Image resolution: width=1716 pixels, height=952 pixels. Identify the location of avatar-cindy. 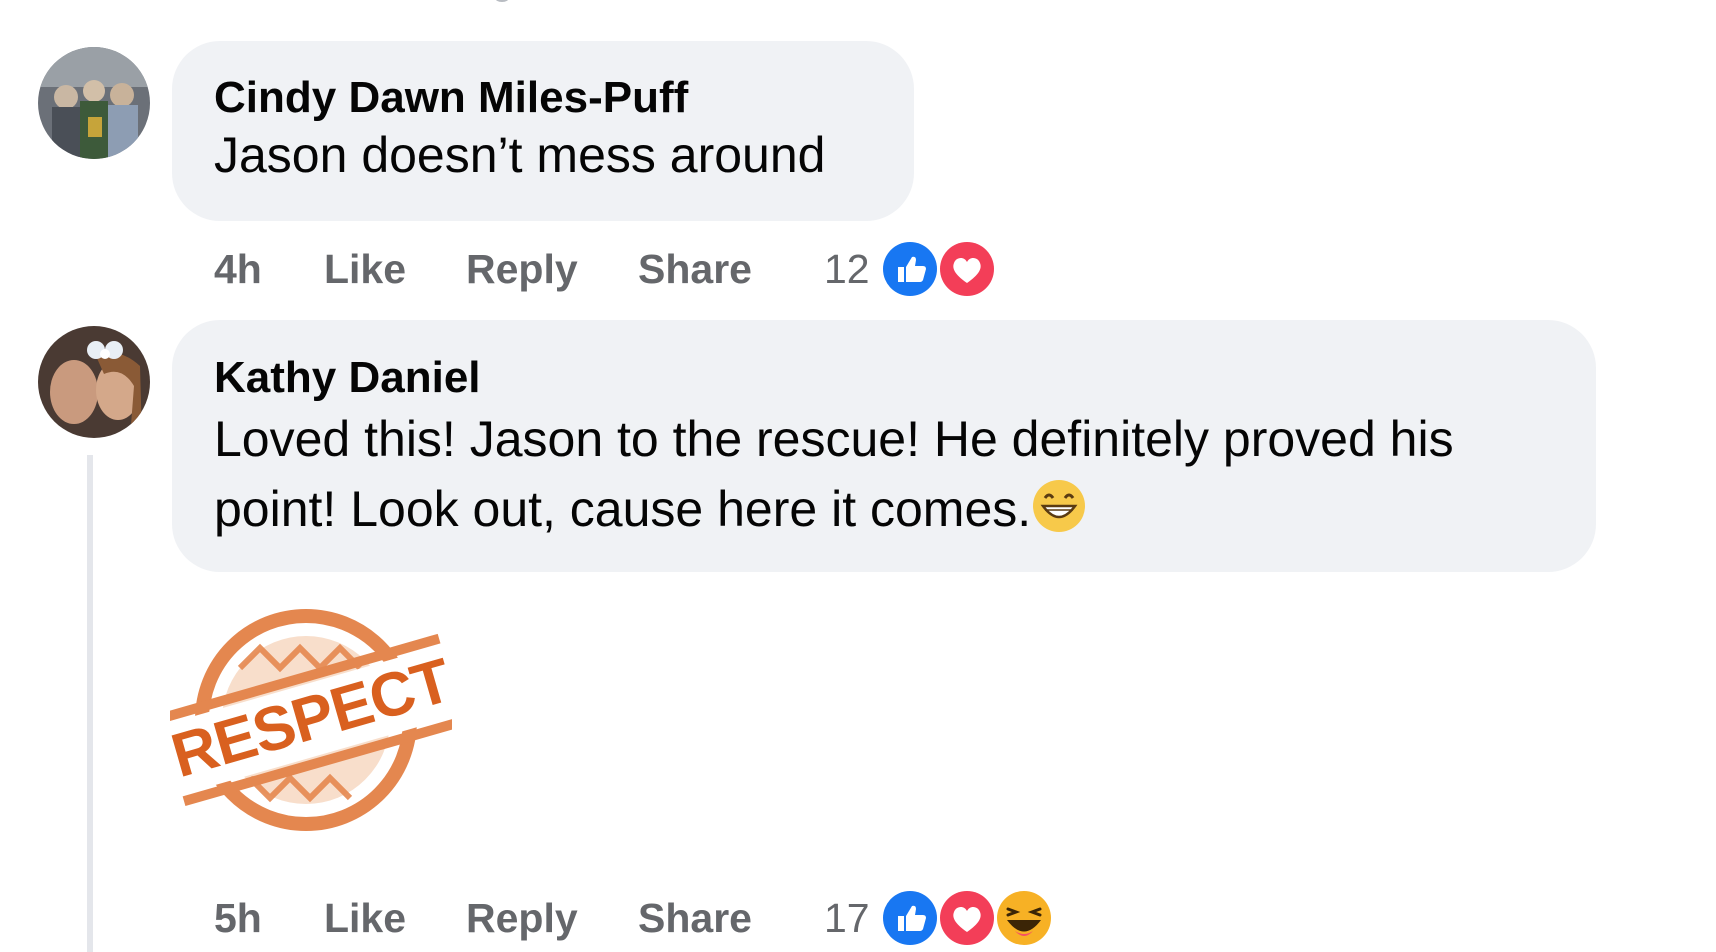
(94, 103).